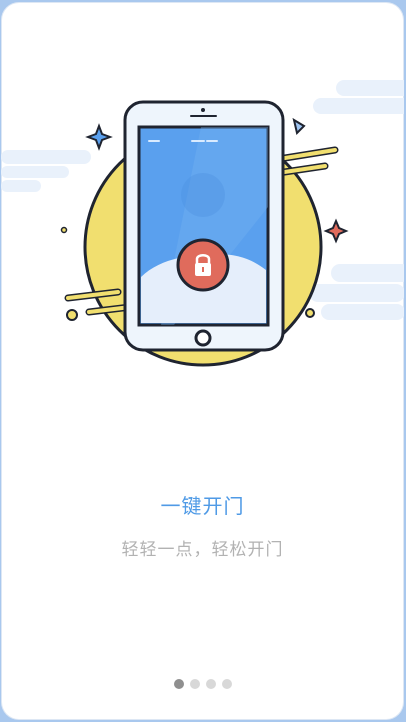 This screenshot has height=722, width=406. I want to click on page-subtitle: 轻轻一点，轻松开门, so click(202, 550).